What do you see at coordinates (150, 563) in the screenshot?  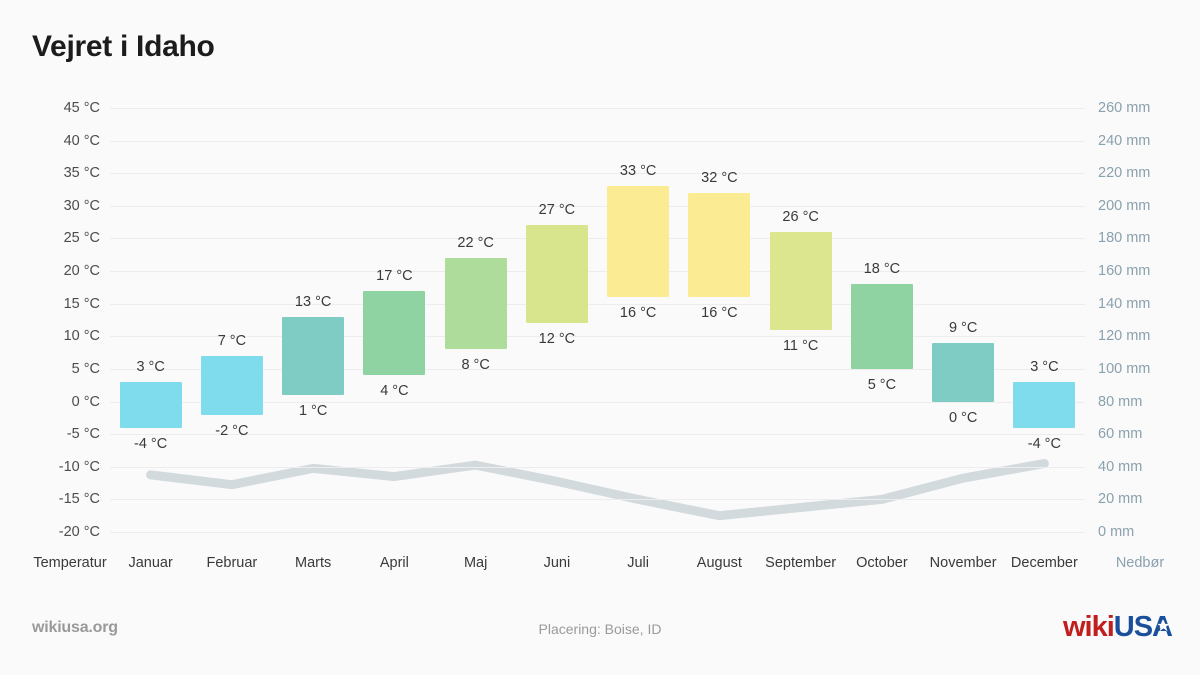 I see `month-label-januar: Januar` at bounding box center [150, 563].